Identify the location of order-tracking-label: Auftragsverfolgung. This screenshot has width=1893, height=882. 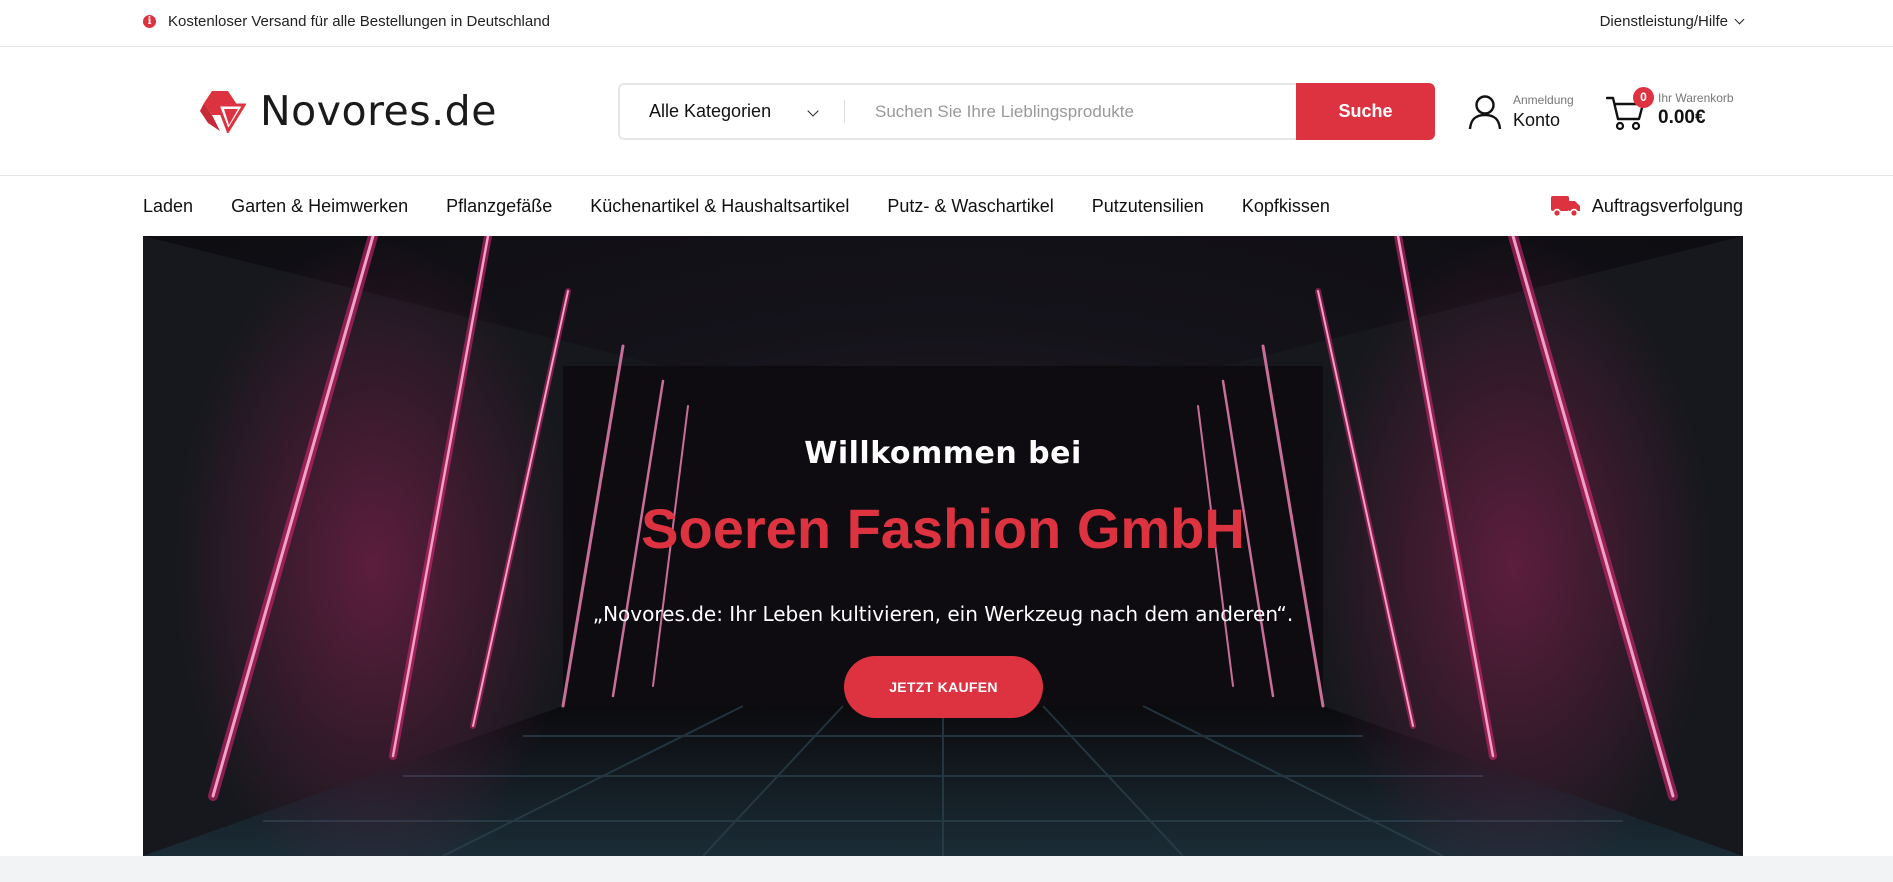
(1667, 205).